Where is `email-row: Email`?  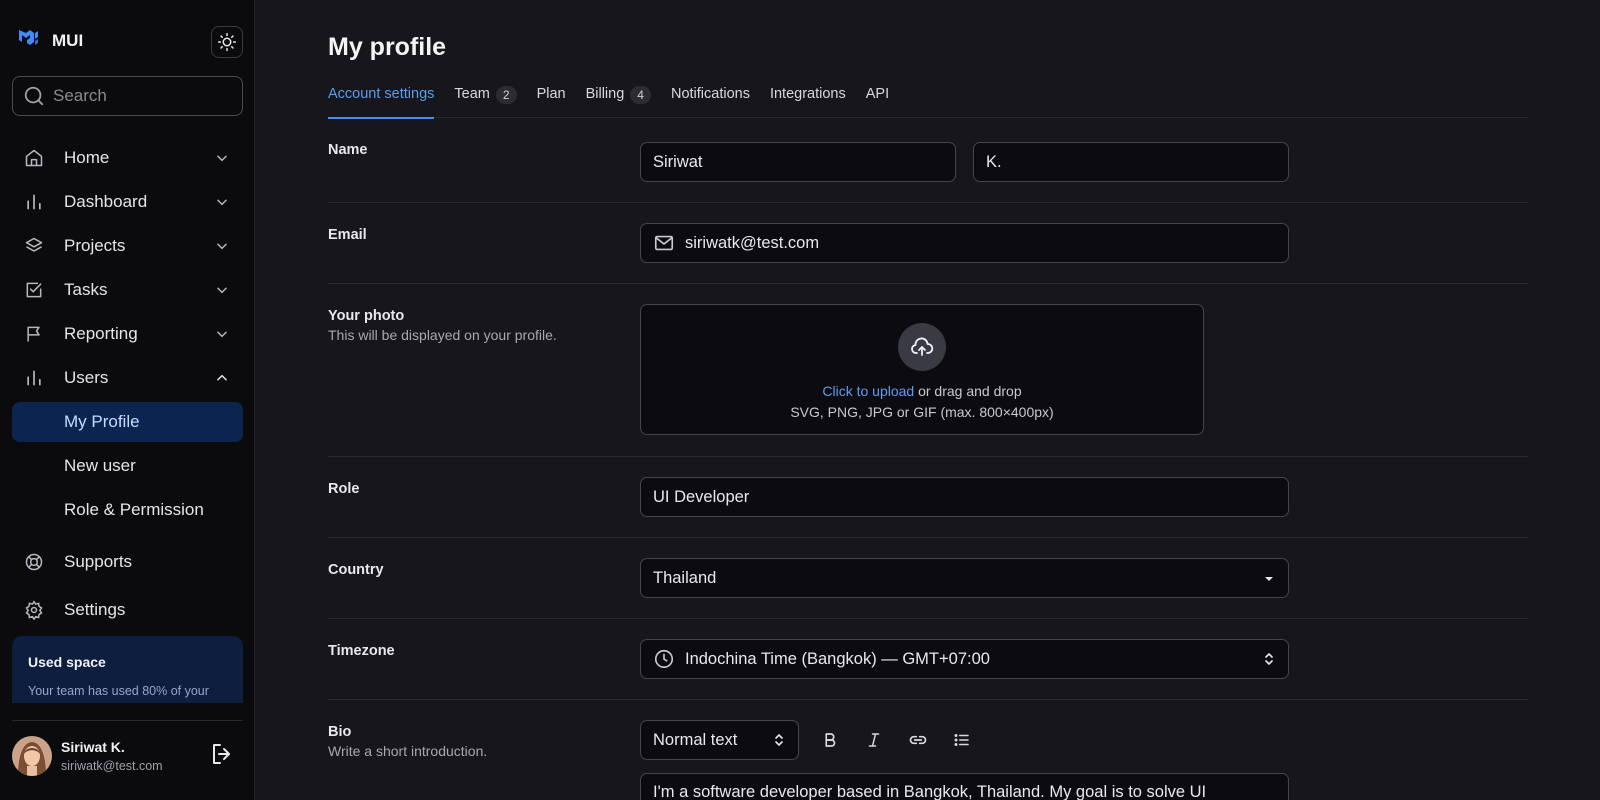 email-row: Email is located at coordinates (928, 243).